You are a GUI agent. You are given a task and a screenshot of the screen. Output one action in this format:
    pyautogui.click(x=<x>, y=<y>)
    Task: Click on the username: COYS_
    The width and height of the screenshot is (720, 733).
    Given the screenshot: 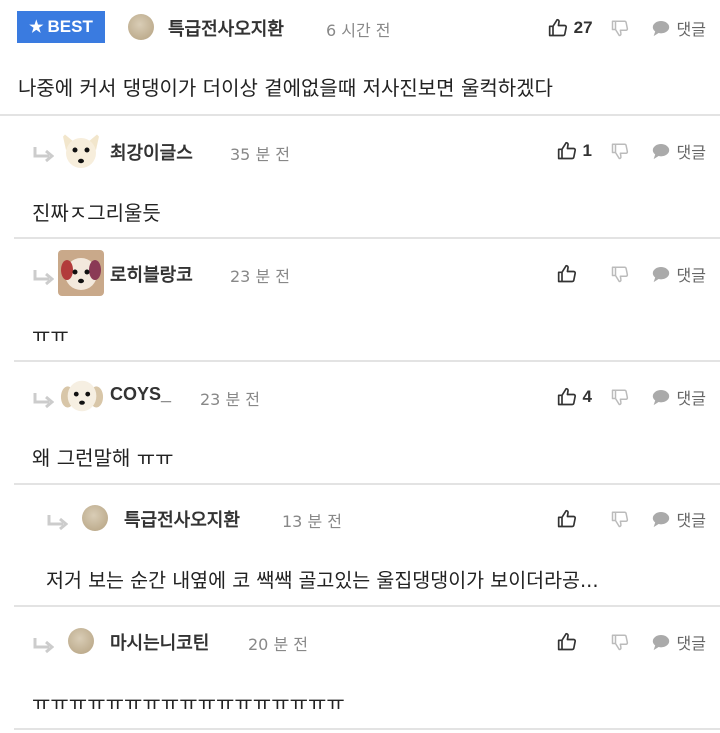 What is the action you would take?
    pyautogui.click(x=140, y=394)
    